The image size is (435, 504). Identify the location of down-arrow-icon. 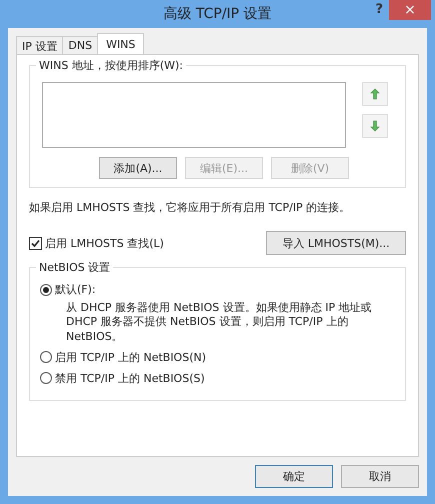
(375, 126).